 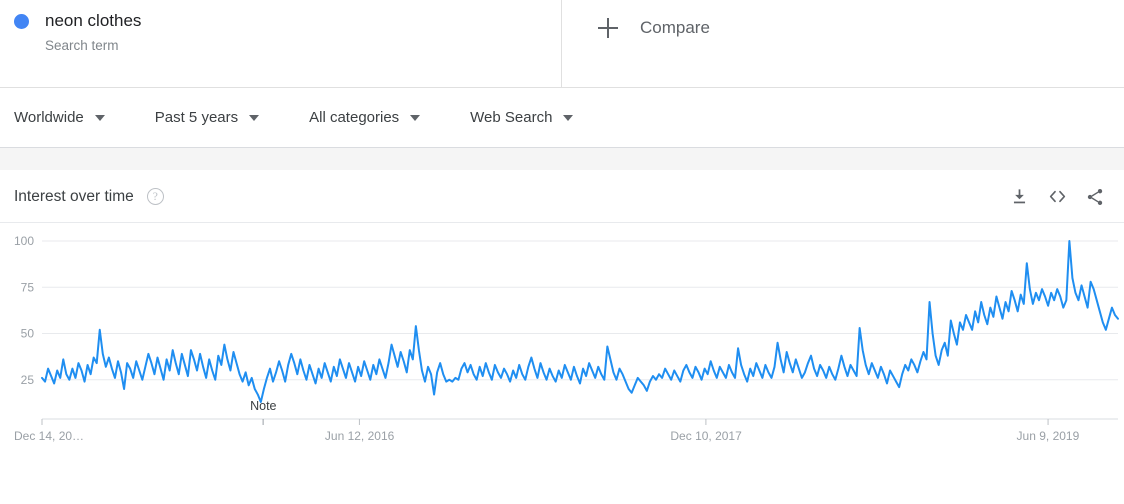 I want to click on filter-search-type-label: Web Search, so click(x=511, y=117).